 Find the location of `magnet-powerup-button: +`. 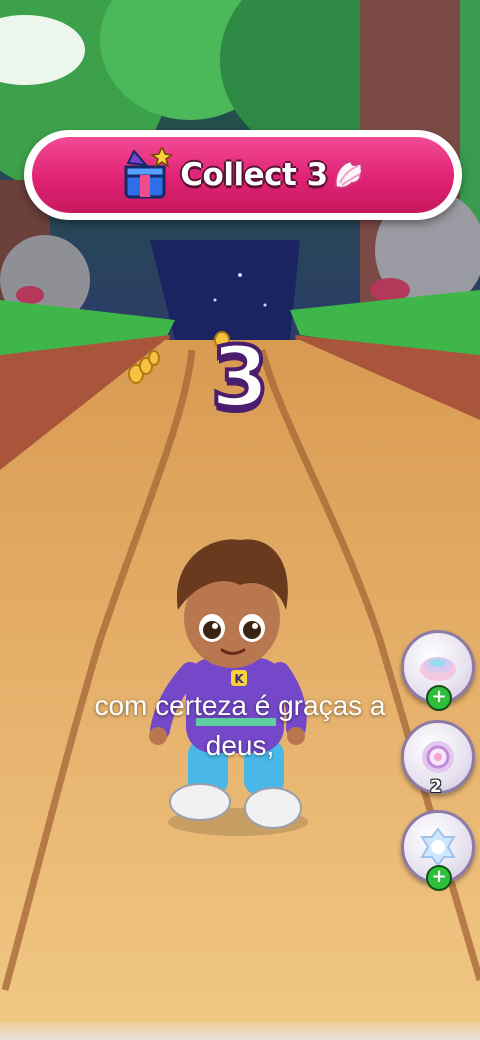

magnet-powerup-button: + is located at coordinates (438, 670).